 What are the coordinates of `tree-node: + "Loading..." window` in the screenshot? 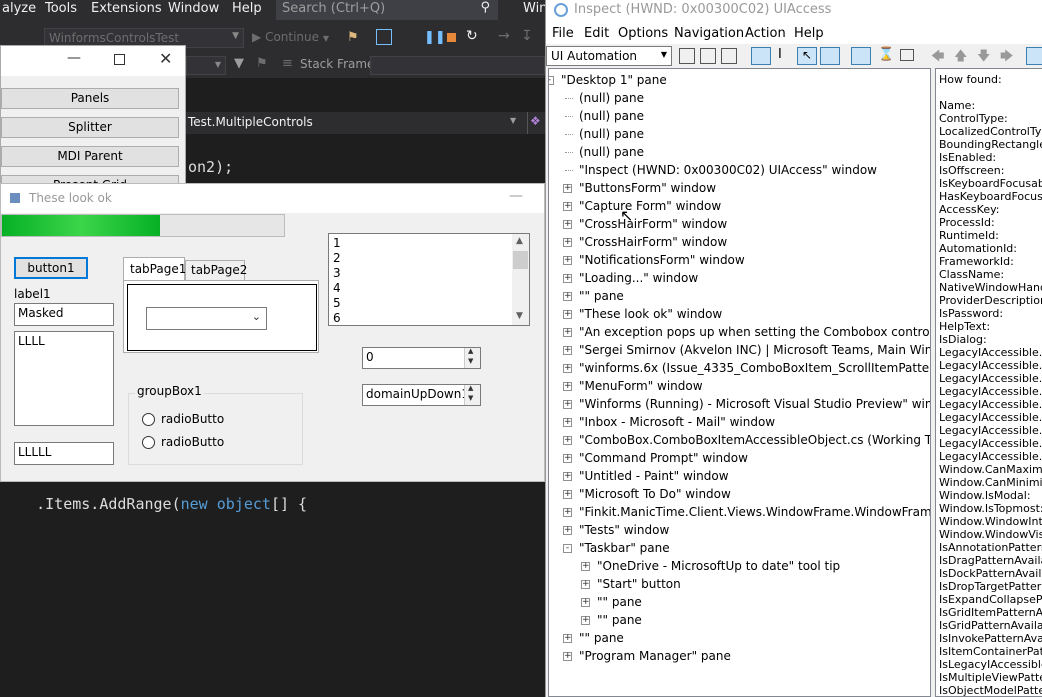 It's located at (739, 278).